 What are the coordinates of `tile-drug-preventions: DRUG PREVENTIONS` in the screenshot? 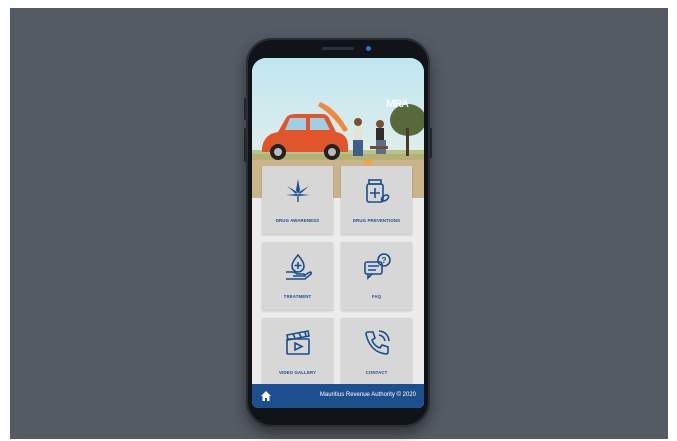 It's located at (376, 200).